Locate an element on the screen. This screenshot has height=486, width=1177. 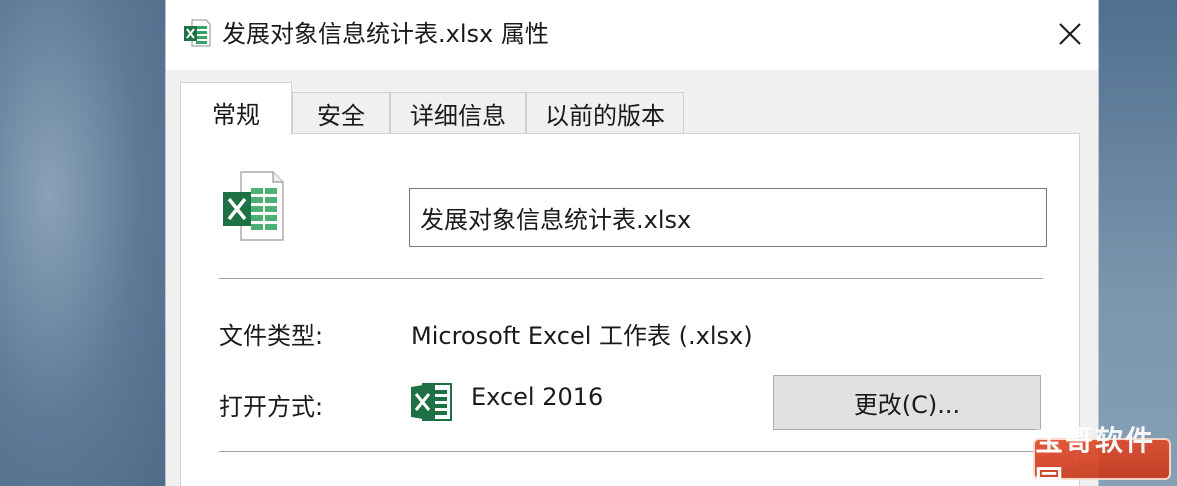
tab-general-label: 常规 is located at coordinates (236, 115).